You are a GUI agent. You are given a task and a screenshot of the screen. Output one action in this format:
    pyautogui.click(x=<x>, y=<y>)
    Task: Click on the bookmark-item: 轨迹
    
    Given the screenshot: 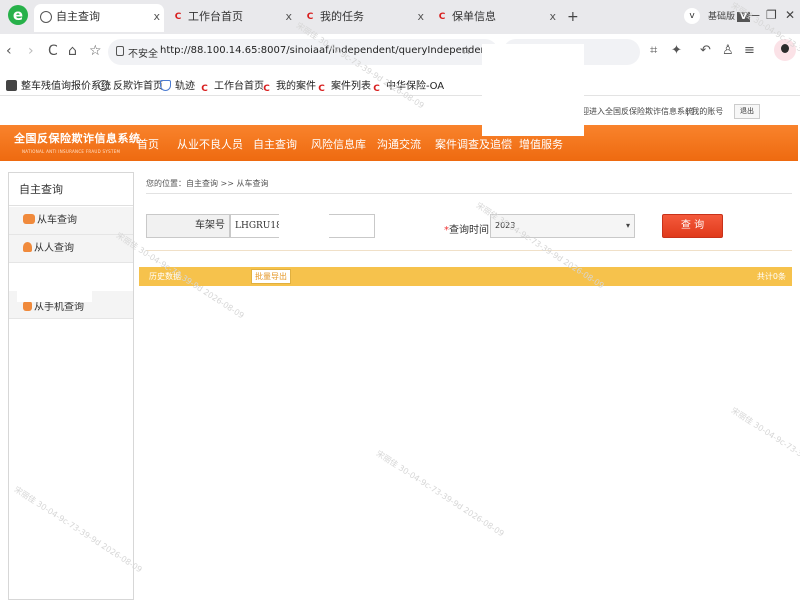 What is the action you would take?
    pyautogui.click(x=177, y=84)
    